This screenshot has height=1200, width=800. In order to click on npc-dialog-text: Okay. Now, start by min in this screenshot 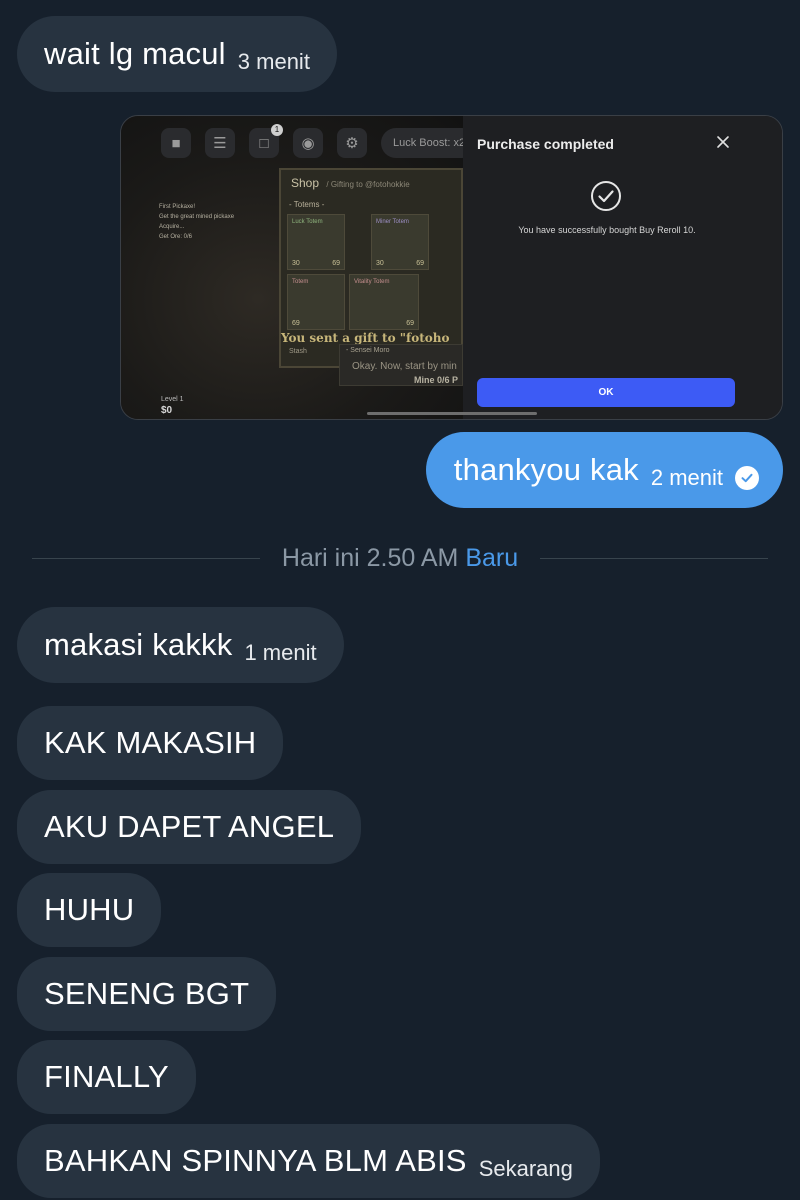, I will do `click(404, 366)`.